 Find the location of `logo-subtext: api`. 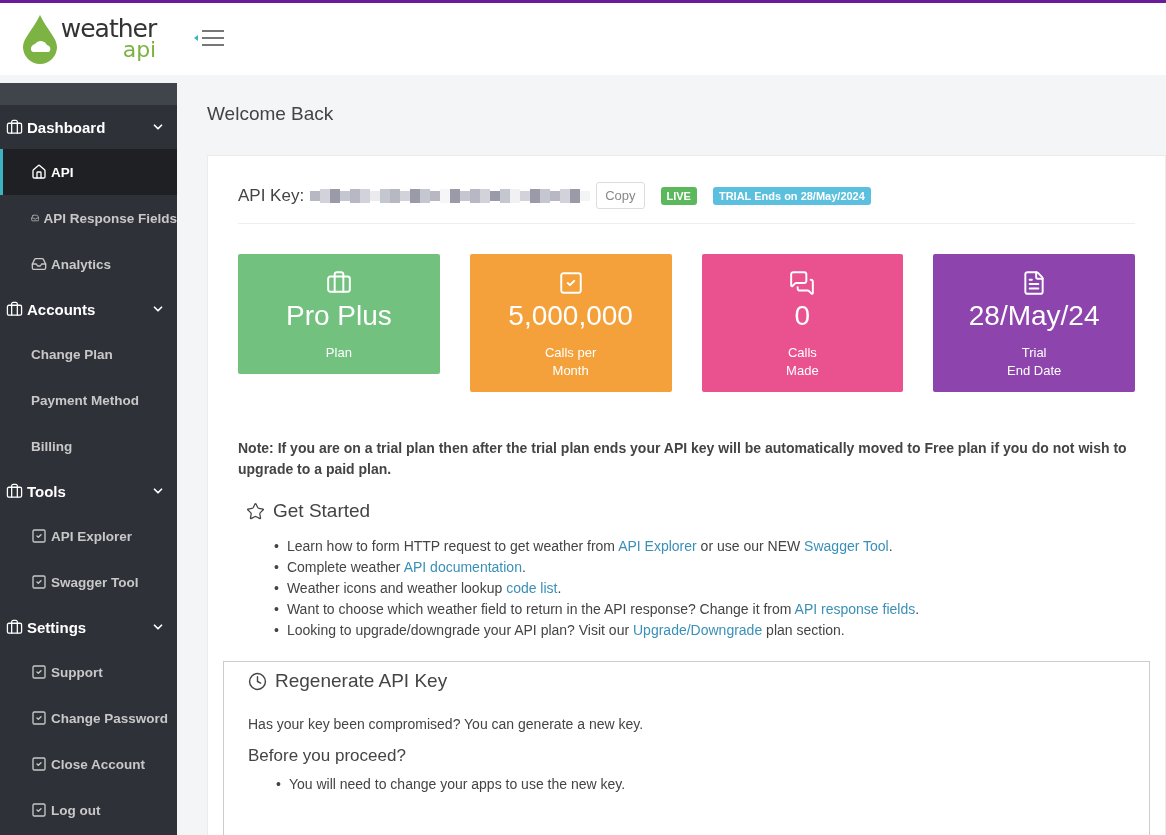

logo-subtext: api is located at coordinates (139, 50).